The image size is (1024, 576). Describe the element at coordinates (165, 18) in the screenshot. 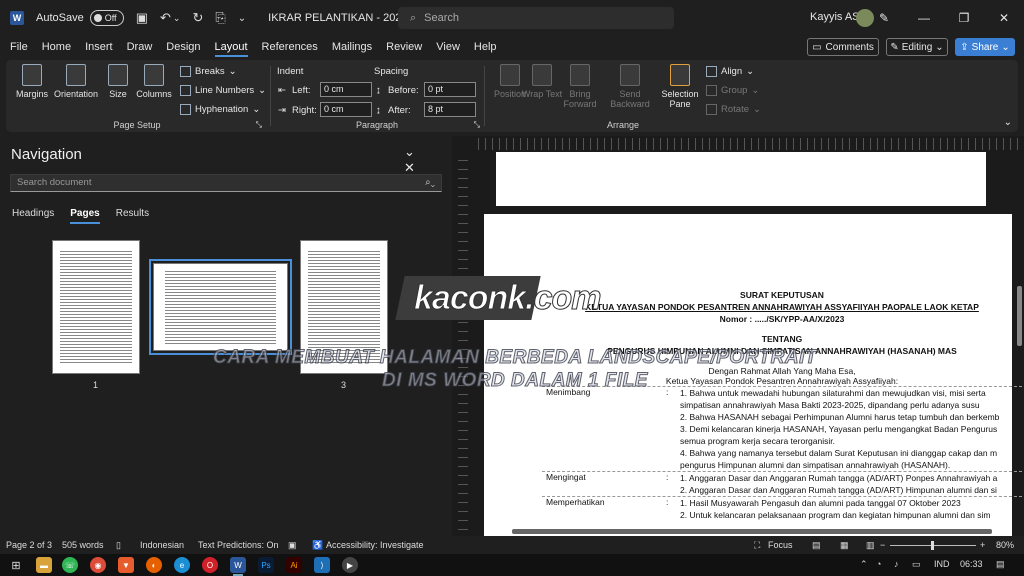

I see `undo-icon: ↶` at that location.